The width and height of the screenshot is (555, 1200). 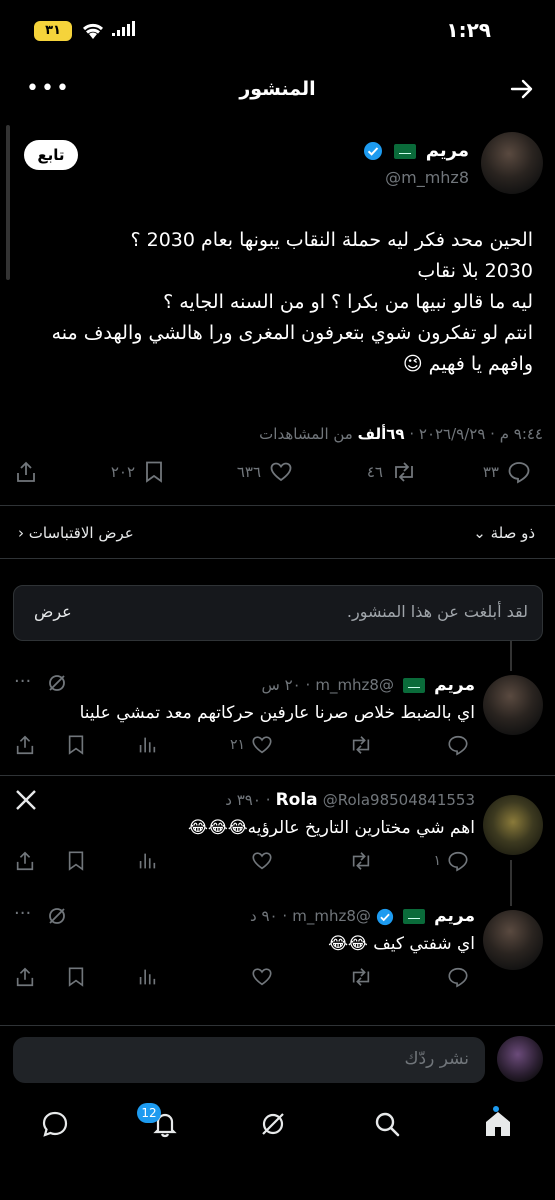 What do you see at coordinates (278, 613) in the screenshot?
I see `reported-notice: لقد أبلغت عن هذا المنشور. عرض` at bounding box center [278, 613].